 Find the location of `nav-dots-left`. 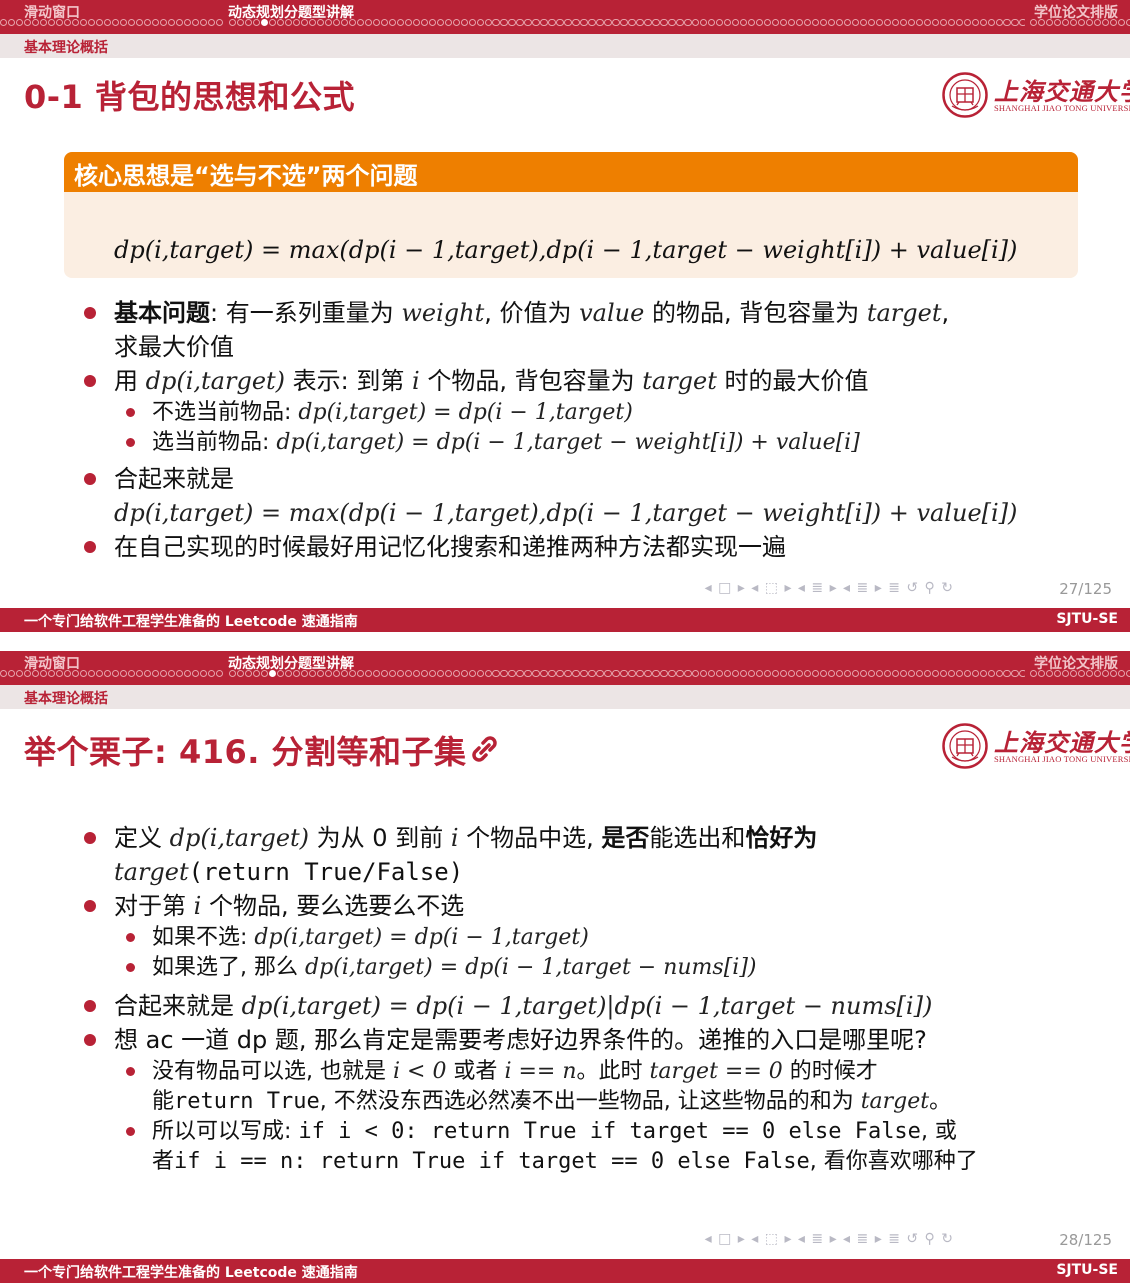

nav-dots-left is located at coordinates (112, 675).